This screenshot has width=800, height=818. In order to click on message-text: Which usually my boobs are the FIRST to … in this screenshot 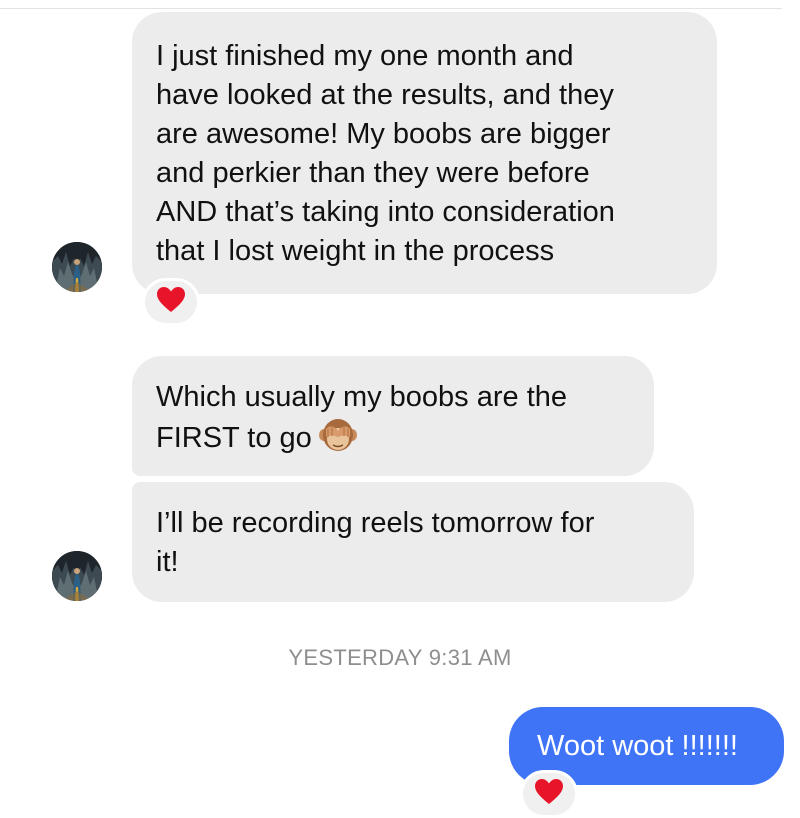, I will do `click(362, 417)`.